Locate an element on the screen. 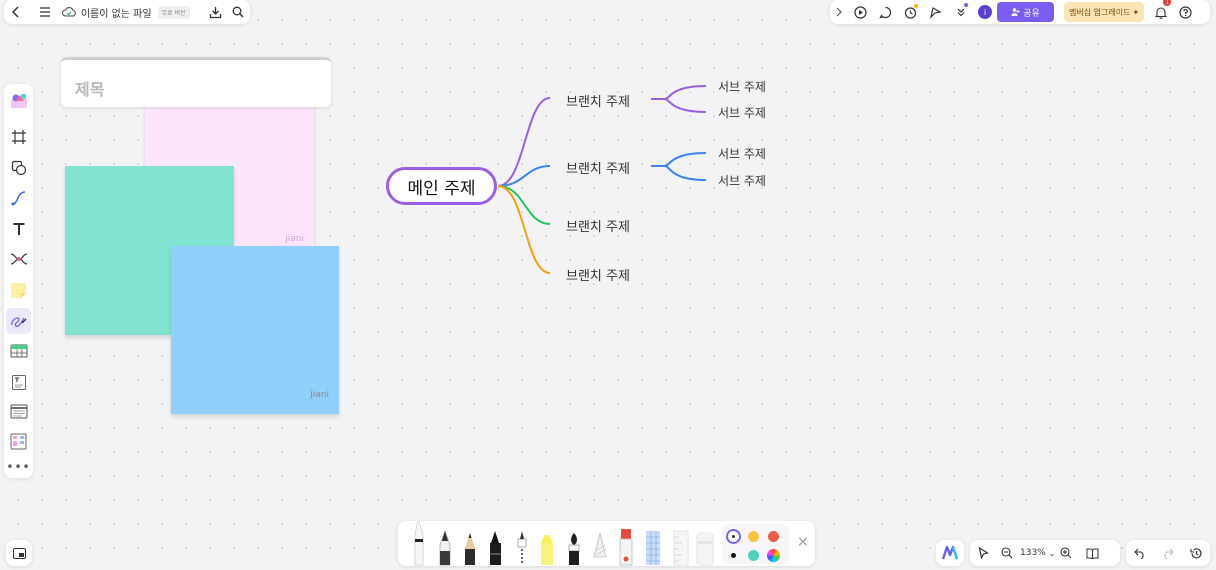 This screenshot has width=1216, height=570. minimap-icon is located at coordinates (19, 553).